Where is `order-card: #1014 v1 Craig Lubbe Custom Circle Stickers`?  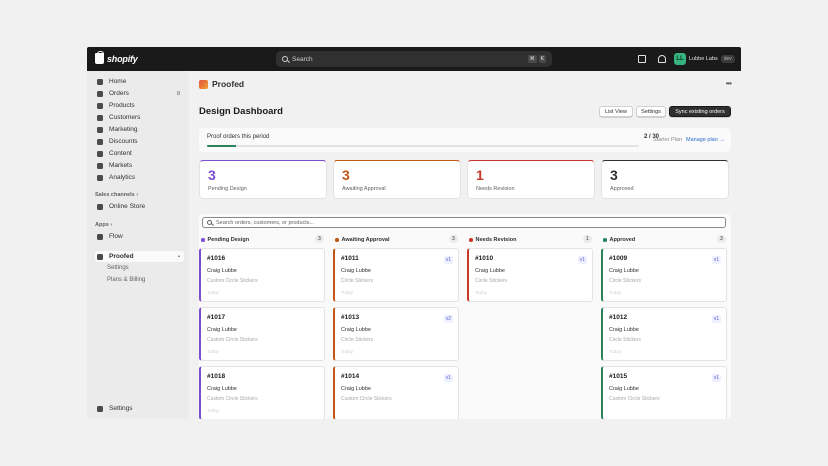
order-card: #1014 v1 Craig Lubbe Custom Circle Stickers is located at coordinates (396, 392).